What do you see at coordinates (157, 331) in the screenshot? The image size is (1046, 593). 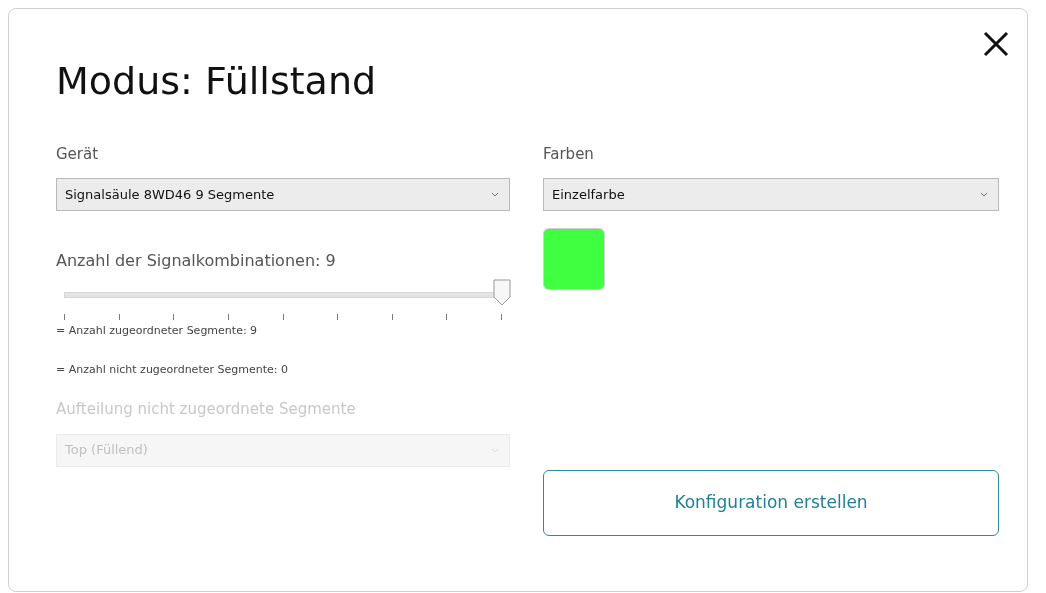 I see `info-text: = Anzahl zugeordneter Segmente: 9` at bounding box center [157, 331].